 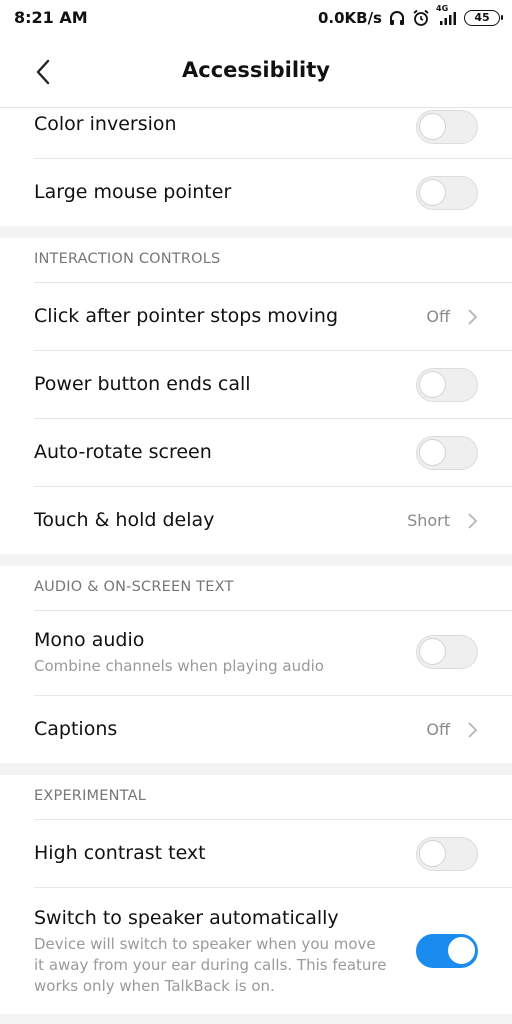 What do you see at coordinates (410, 16) in the screenshot?
I see `status-icons: 0.0KB/s 4G 45` at bounding box center [410, 16].